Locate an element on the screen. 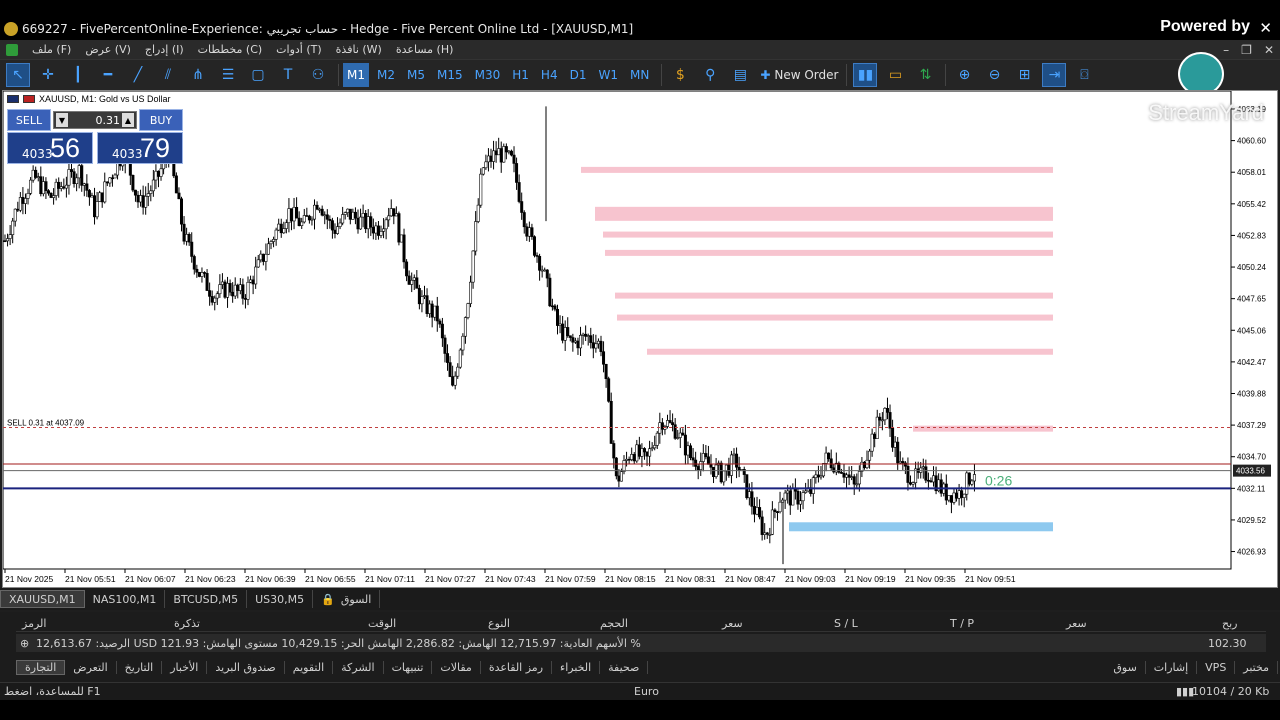 The width and height of the screenshot is (1280, 720). symbol-tab-btcusd: BTCUSD,M5 is located at coordinates (206, 599).